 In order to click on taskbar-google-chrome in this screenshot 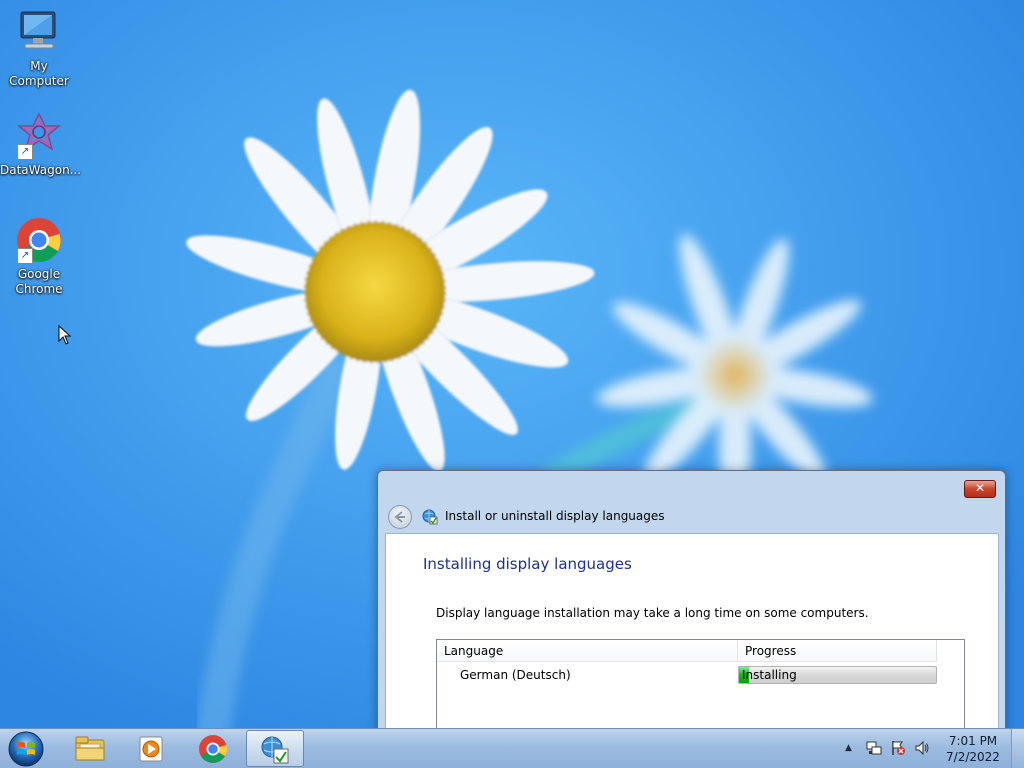, I will do `click(214, 748)`.